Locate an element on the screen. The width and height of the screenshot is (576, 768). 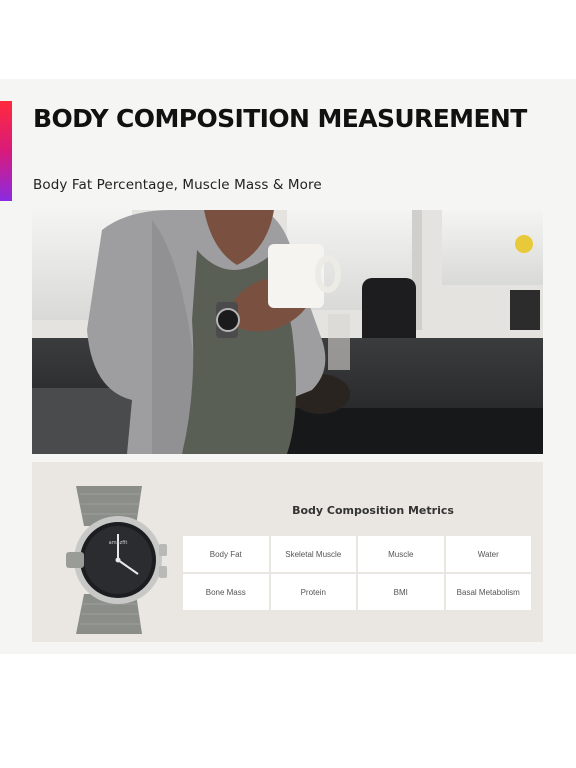
metrics-title: Body Composition Metrics is located at coordinates (373, 510).